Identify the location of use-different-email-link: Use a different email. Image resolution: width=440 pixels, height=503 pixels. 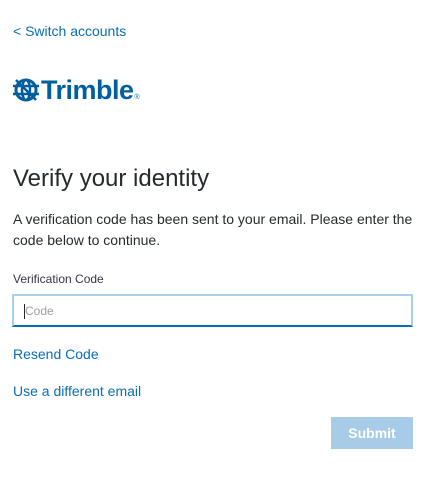
(77, 391).